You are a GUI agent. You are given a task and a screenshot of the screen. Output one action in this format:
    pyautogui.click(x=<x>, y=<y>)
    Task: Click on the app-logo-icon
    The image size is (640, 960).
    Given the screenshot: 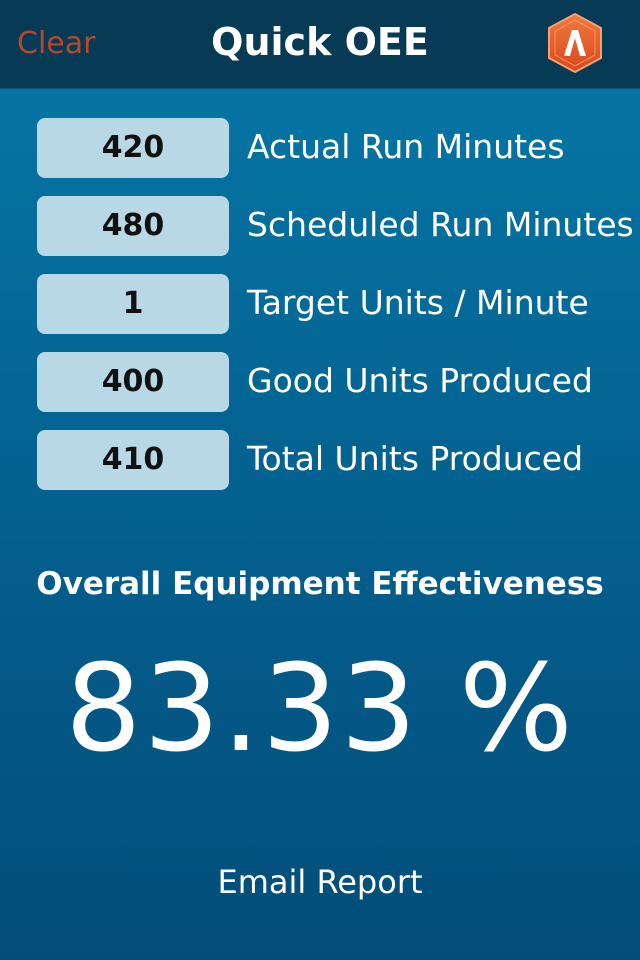 What is the action you would take?
    pyautogui.click(x=575, y=43)
    